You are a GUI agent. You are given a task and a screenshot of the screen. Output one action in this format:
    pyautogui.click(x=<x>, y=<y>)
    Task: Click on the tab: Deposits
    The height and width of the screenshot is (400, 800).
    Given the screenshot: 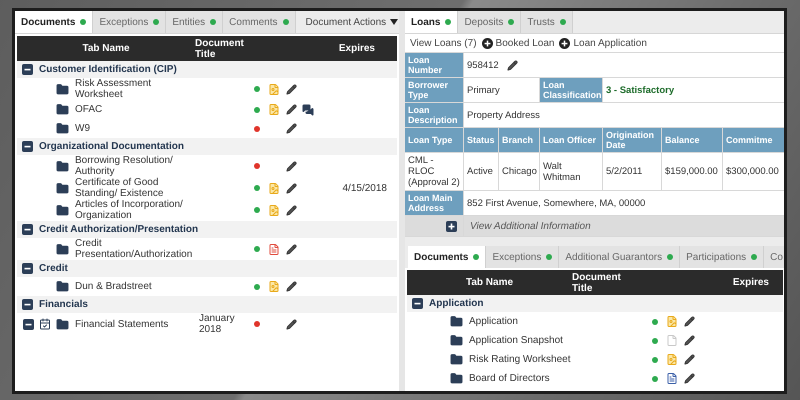 What is the action you would take?
    pyautogui.click(x=490, y=22)
    